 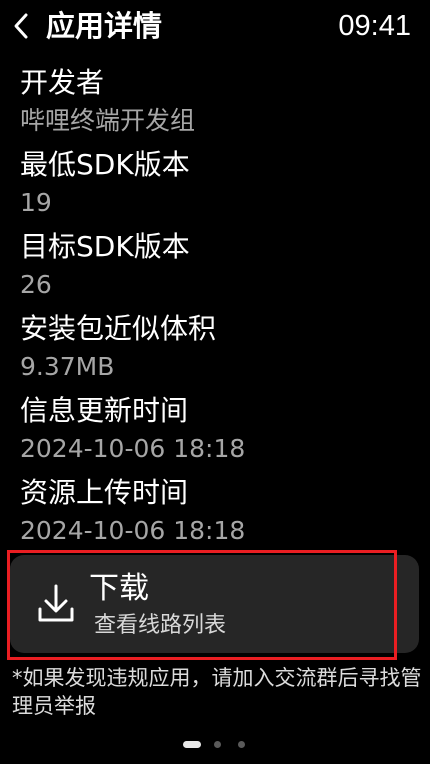 I want to click on back-button, so click(x=21, y=26).